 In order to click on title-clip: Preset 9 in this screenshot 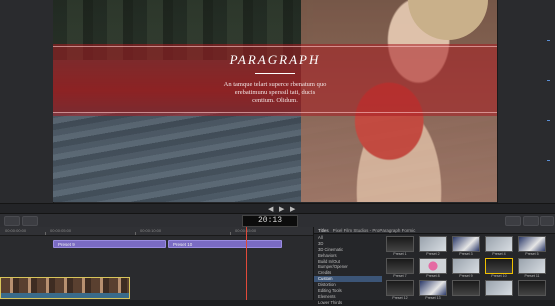, I will do `click(109, 244)`.